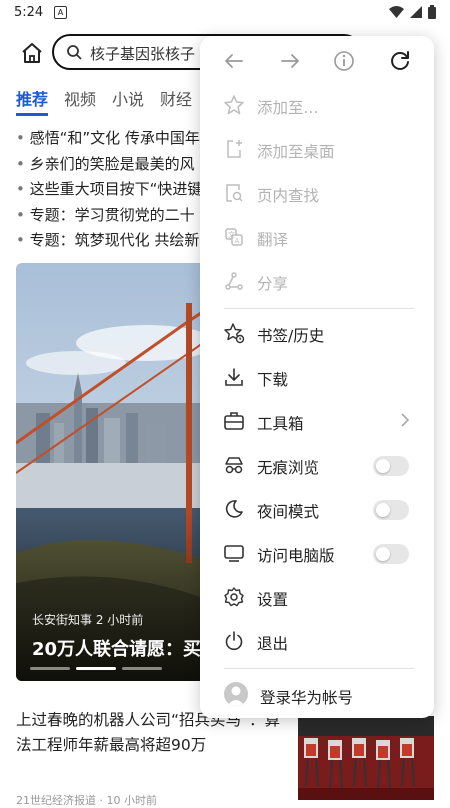  I want to click on news-item: 专题：学习贯彻党的二十, so click(116, 216).